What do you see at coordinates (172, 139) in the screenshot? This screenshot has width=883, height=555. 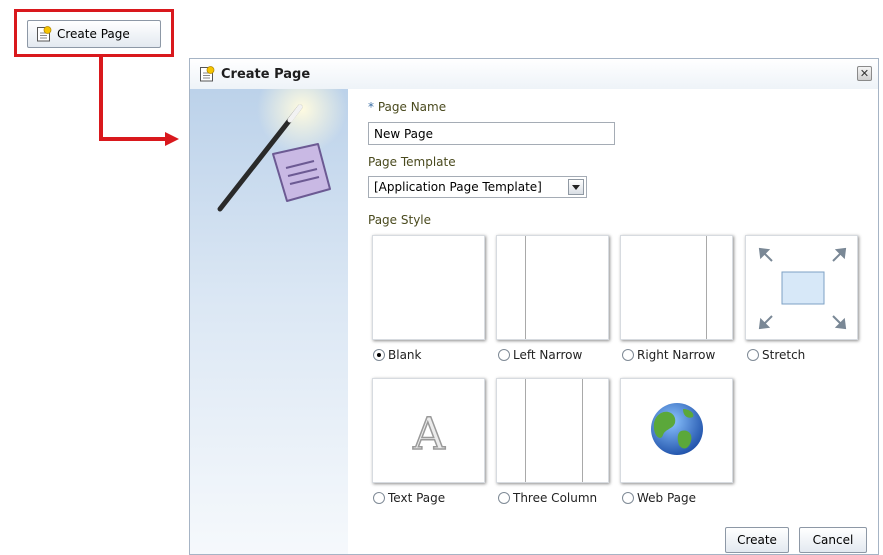 I see `callout-arrow-head` at bounding box center [172, 139].